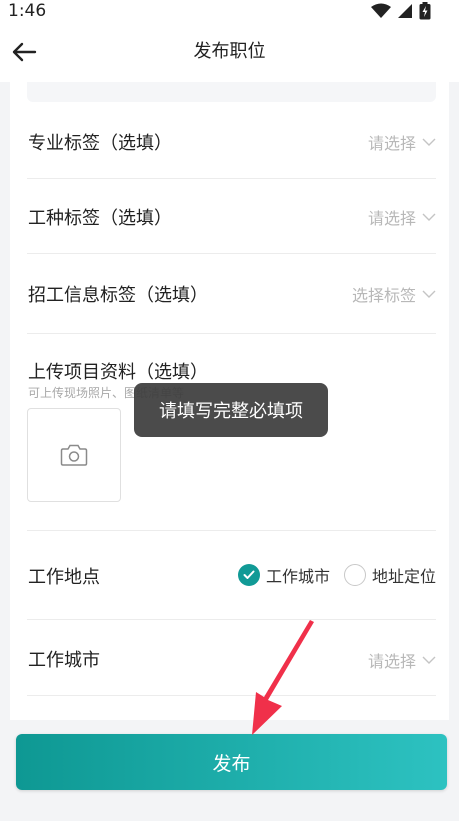  I want to click on upload-title: 上传项目资料（选填）, so click(118, 372).